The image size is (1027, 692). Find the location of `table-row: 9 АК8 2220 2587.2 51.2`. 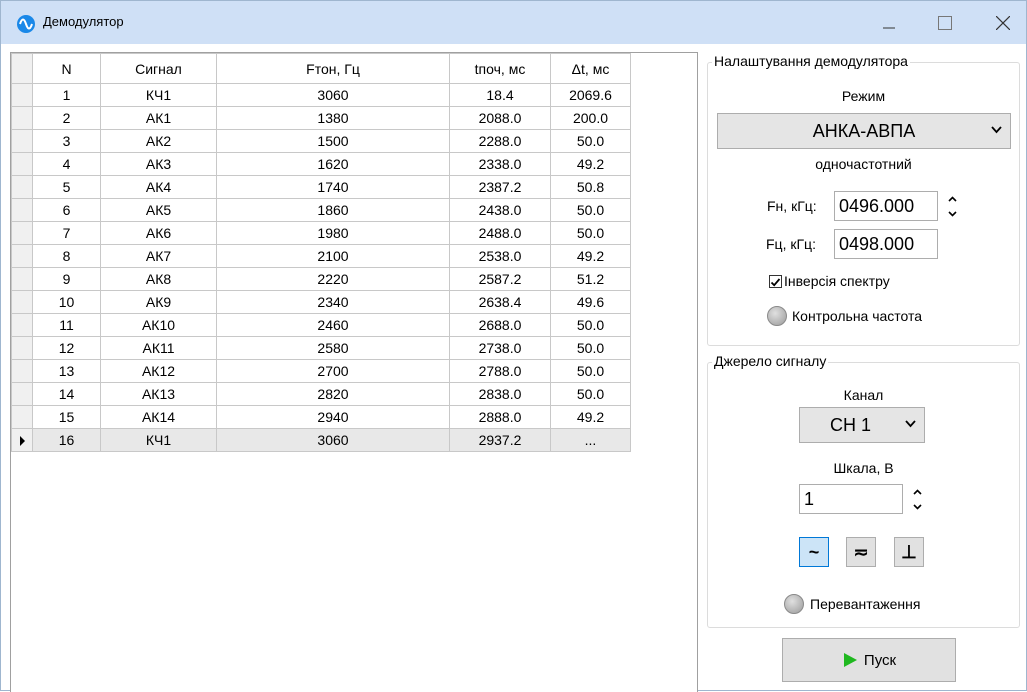

table-row: 9 АК8 2220 2587.2 51.2 is located at coordinates (321, 279).